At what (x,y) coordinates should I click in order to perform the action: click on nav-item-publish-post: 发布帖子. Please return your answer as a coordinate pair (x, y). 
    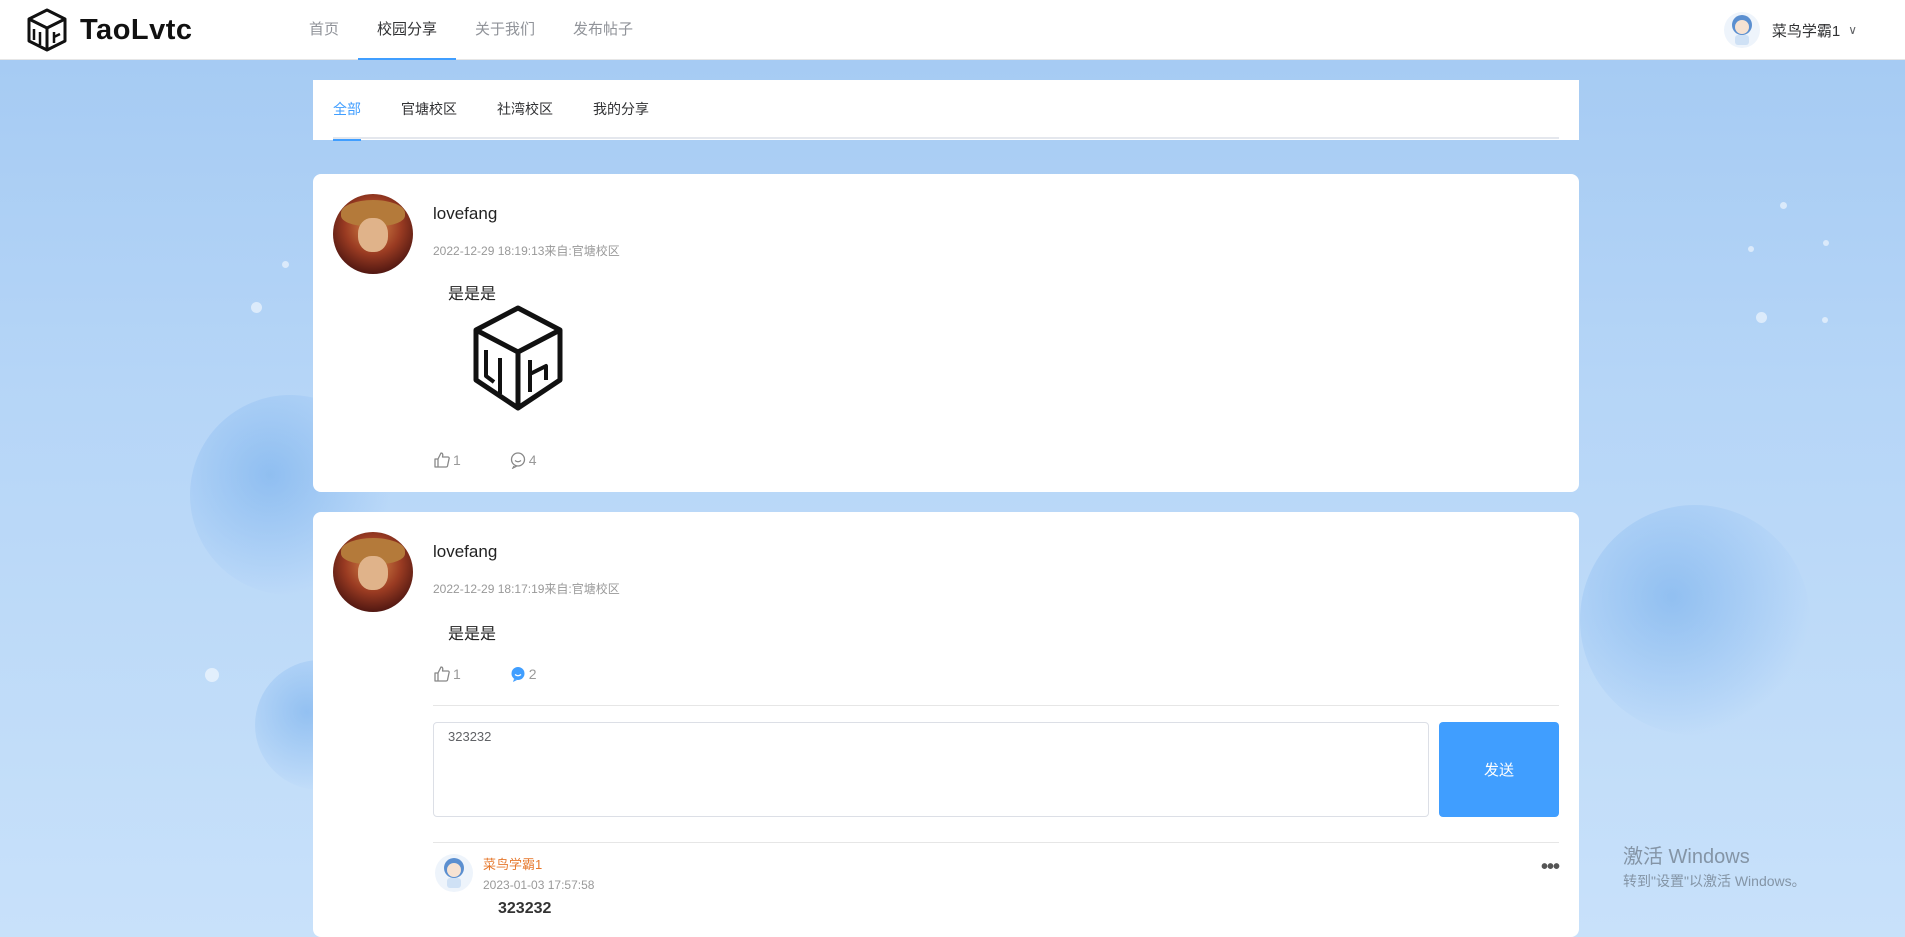
    Looking at the image, I should click on (603, 30).